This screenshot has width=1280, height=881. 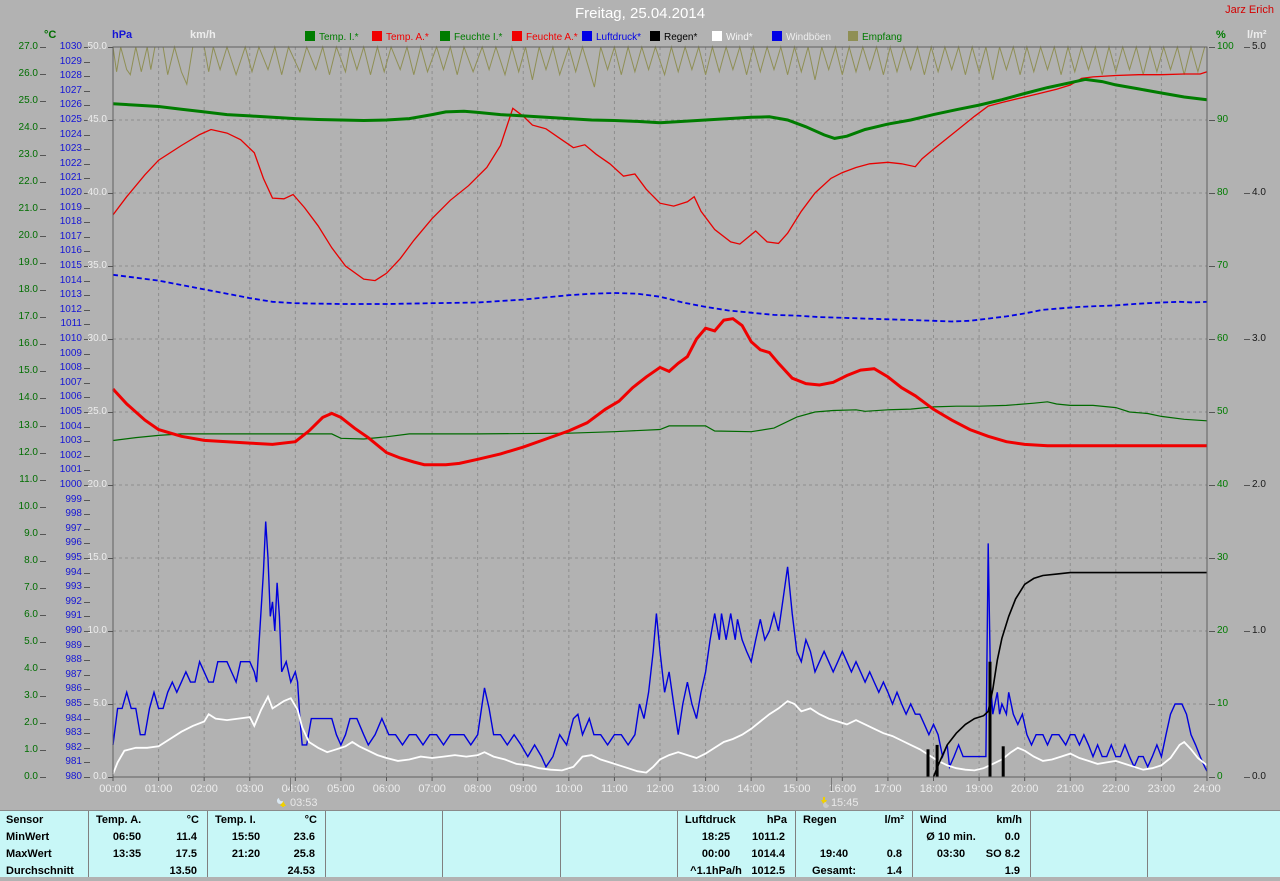 What do you see at coordinates (844, 803) in the screenshot?
I see `marker-time: 15:45` at bounding box center [844, 803].